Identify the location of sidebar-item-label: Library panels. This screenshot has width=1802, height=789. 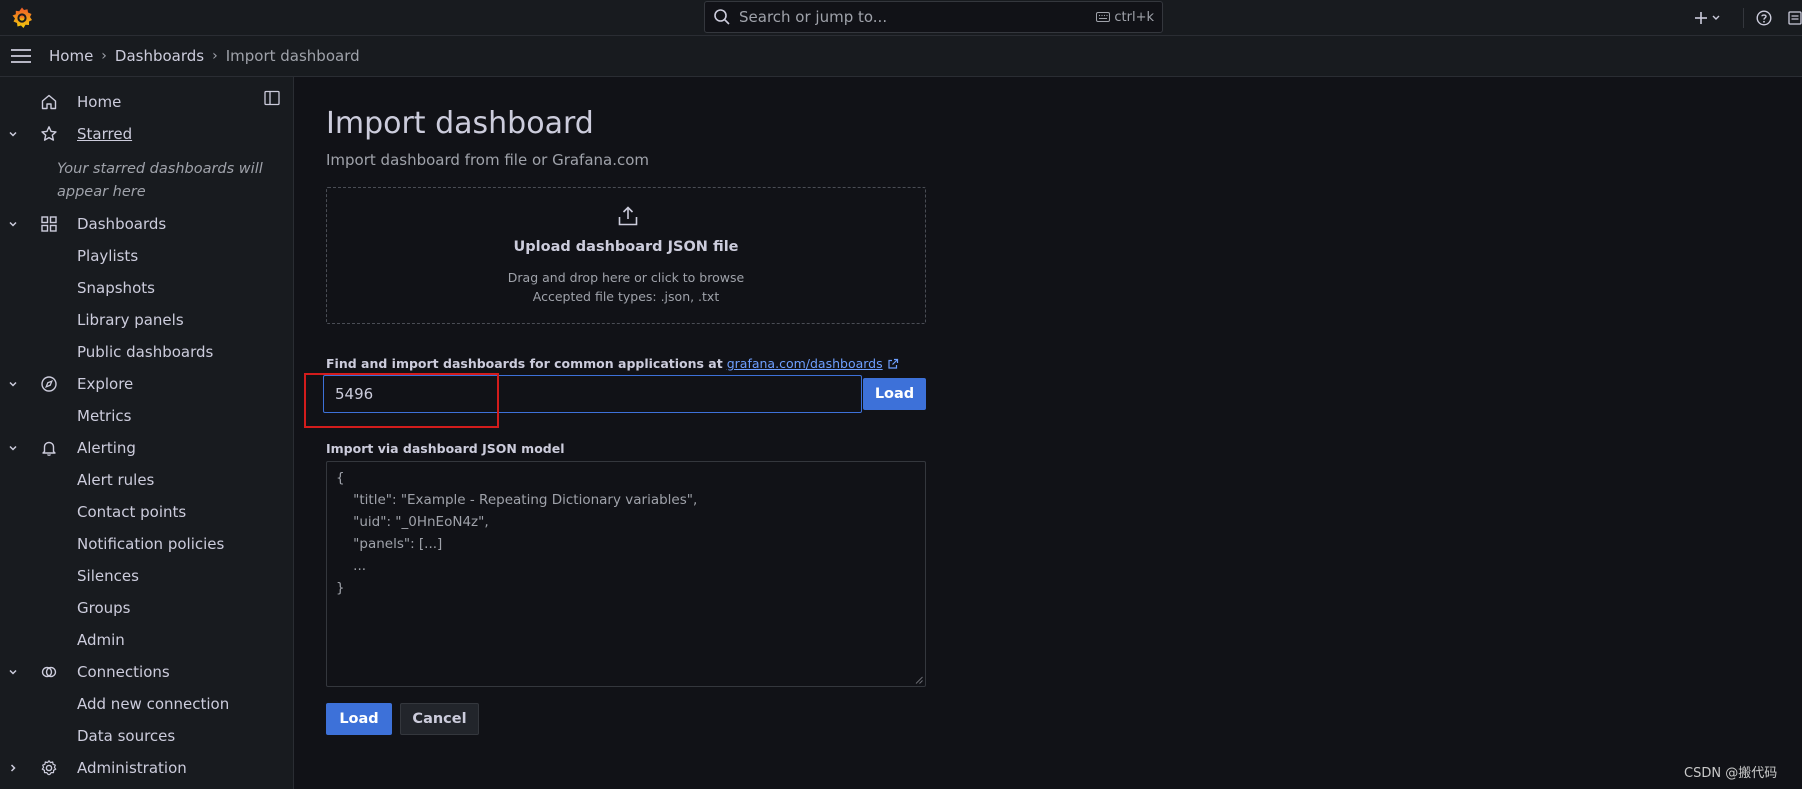
(130, 320).